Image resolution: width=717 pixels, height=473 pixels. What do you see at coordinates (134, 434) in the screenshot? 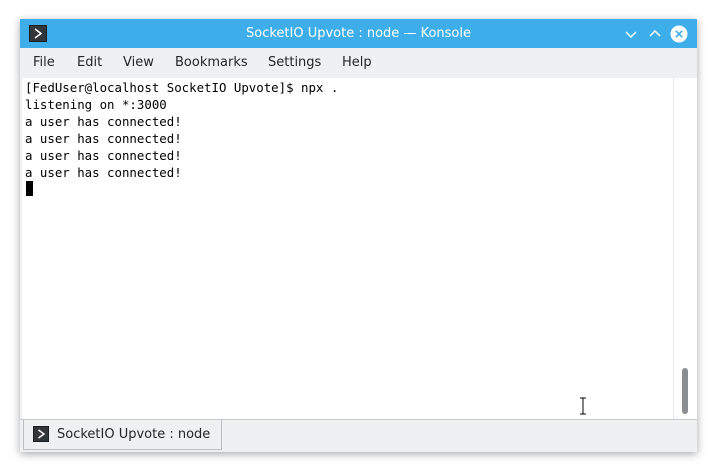
I see `tab-label: SocketIO Upvote : node` at bounding box center [134, 434].